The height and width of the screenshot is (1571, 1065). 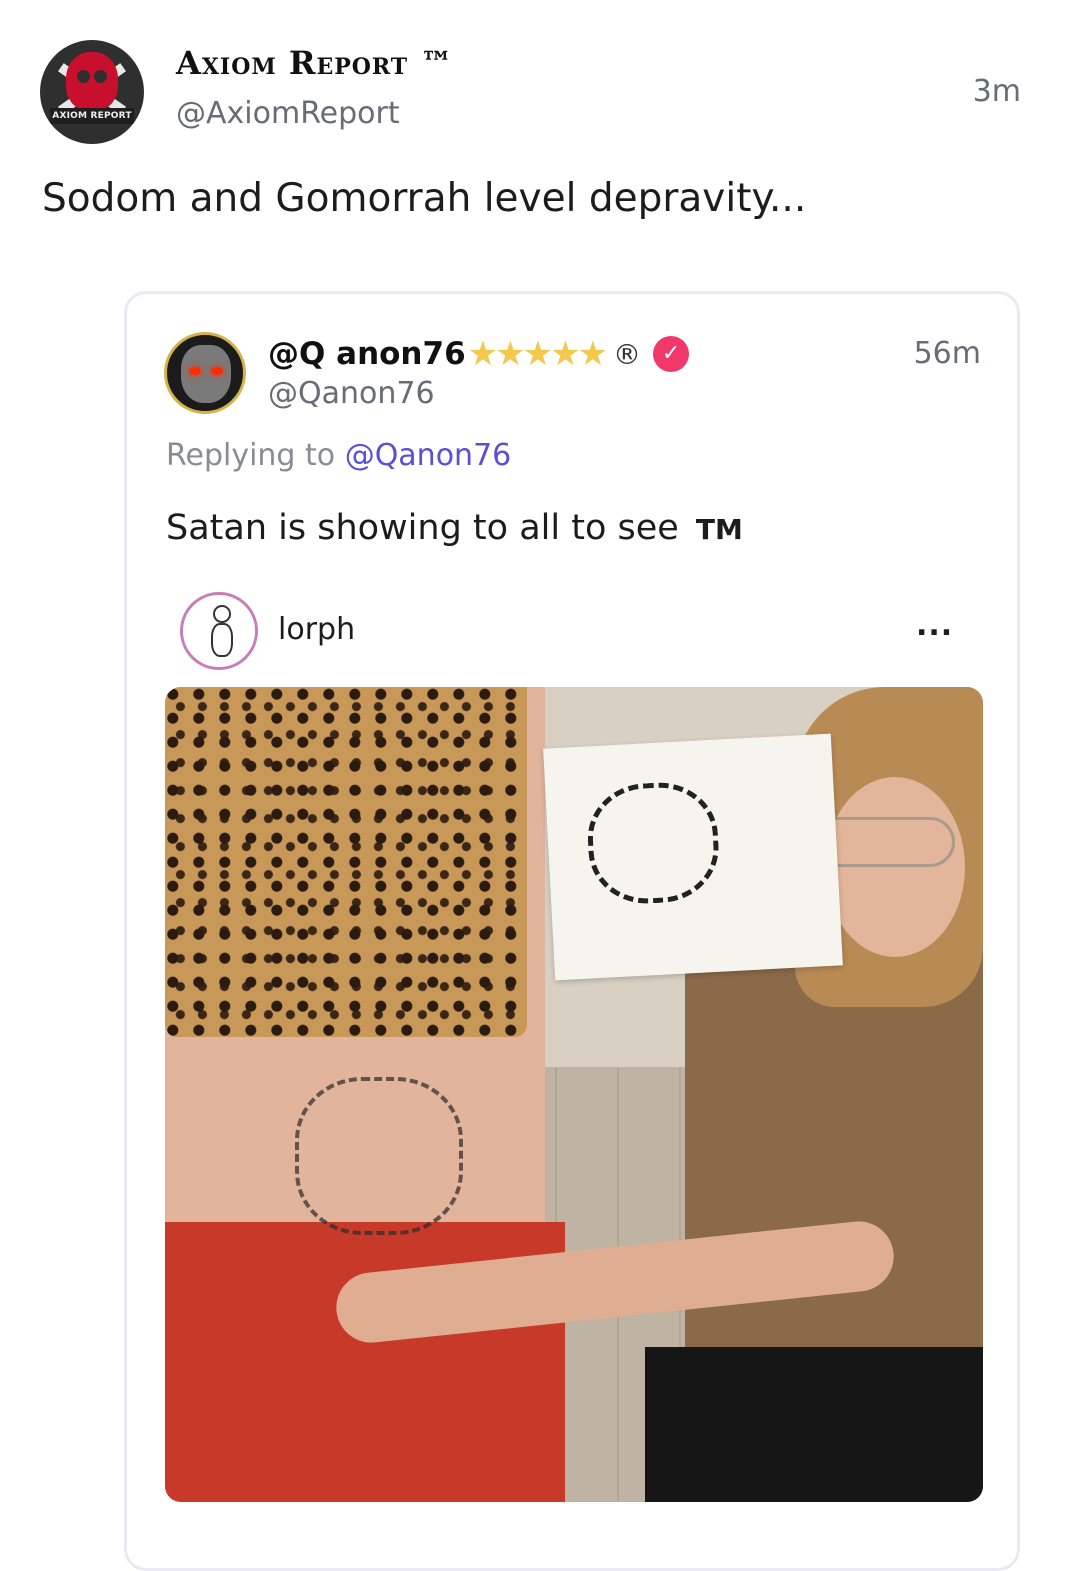 I want to click on quoted-timestamp: 56m, so click(x=947, y=353).